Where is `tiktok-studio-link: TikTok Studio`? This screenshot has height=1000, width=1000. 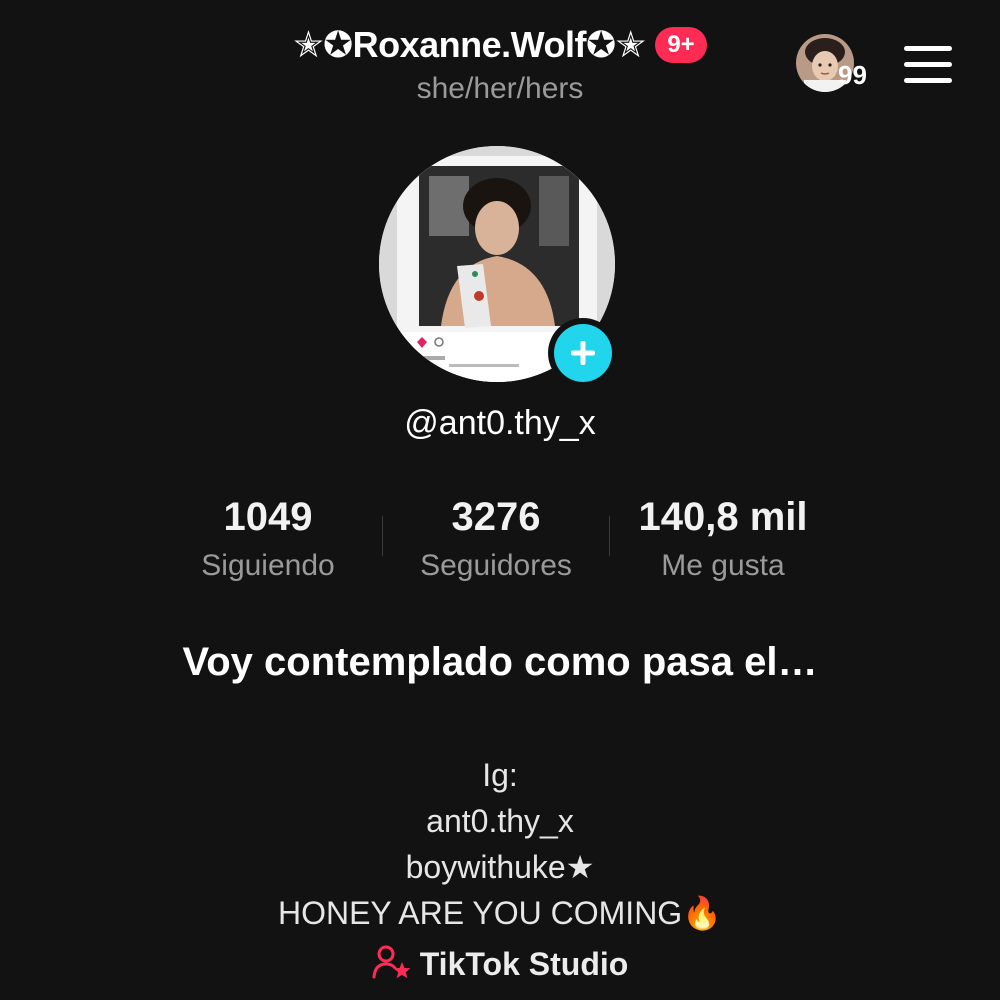
tiktok-studio-link: TikTok Studio is located at coordinates (500, 964).